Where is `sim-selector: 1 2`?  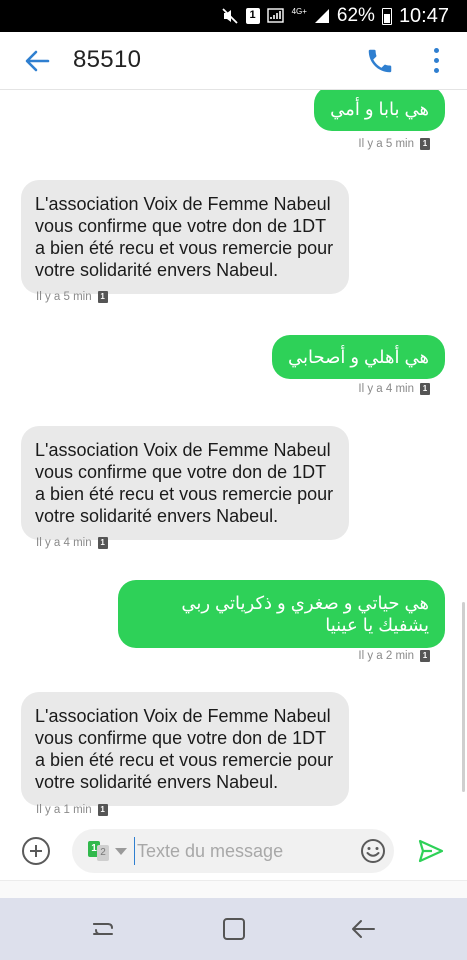
sim-selector: 1 2 is located at coordinates (111, 851).